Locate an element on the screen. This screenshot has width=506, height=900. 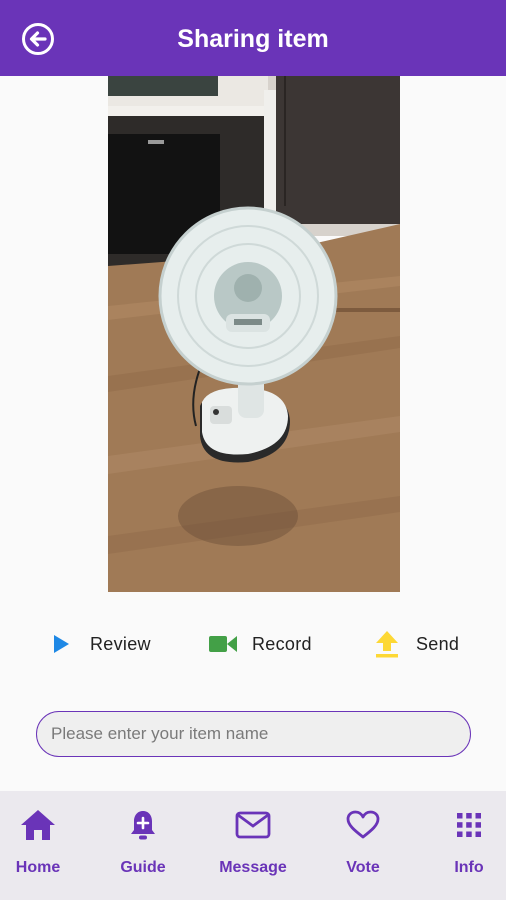
send-label: Send is located at coordinates (438, 643).